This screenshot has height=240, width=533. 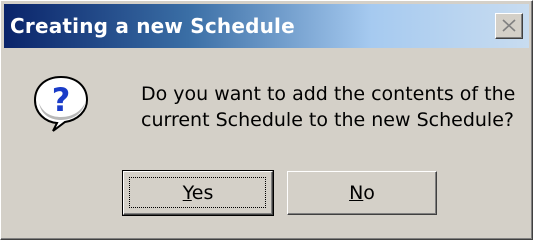 I want to click on no-label-rest: o, so click(x=369, y=193).